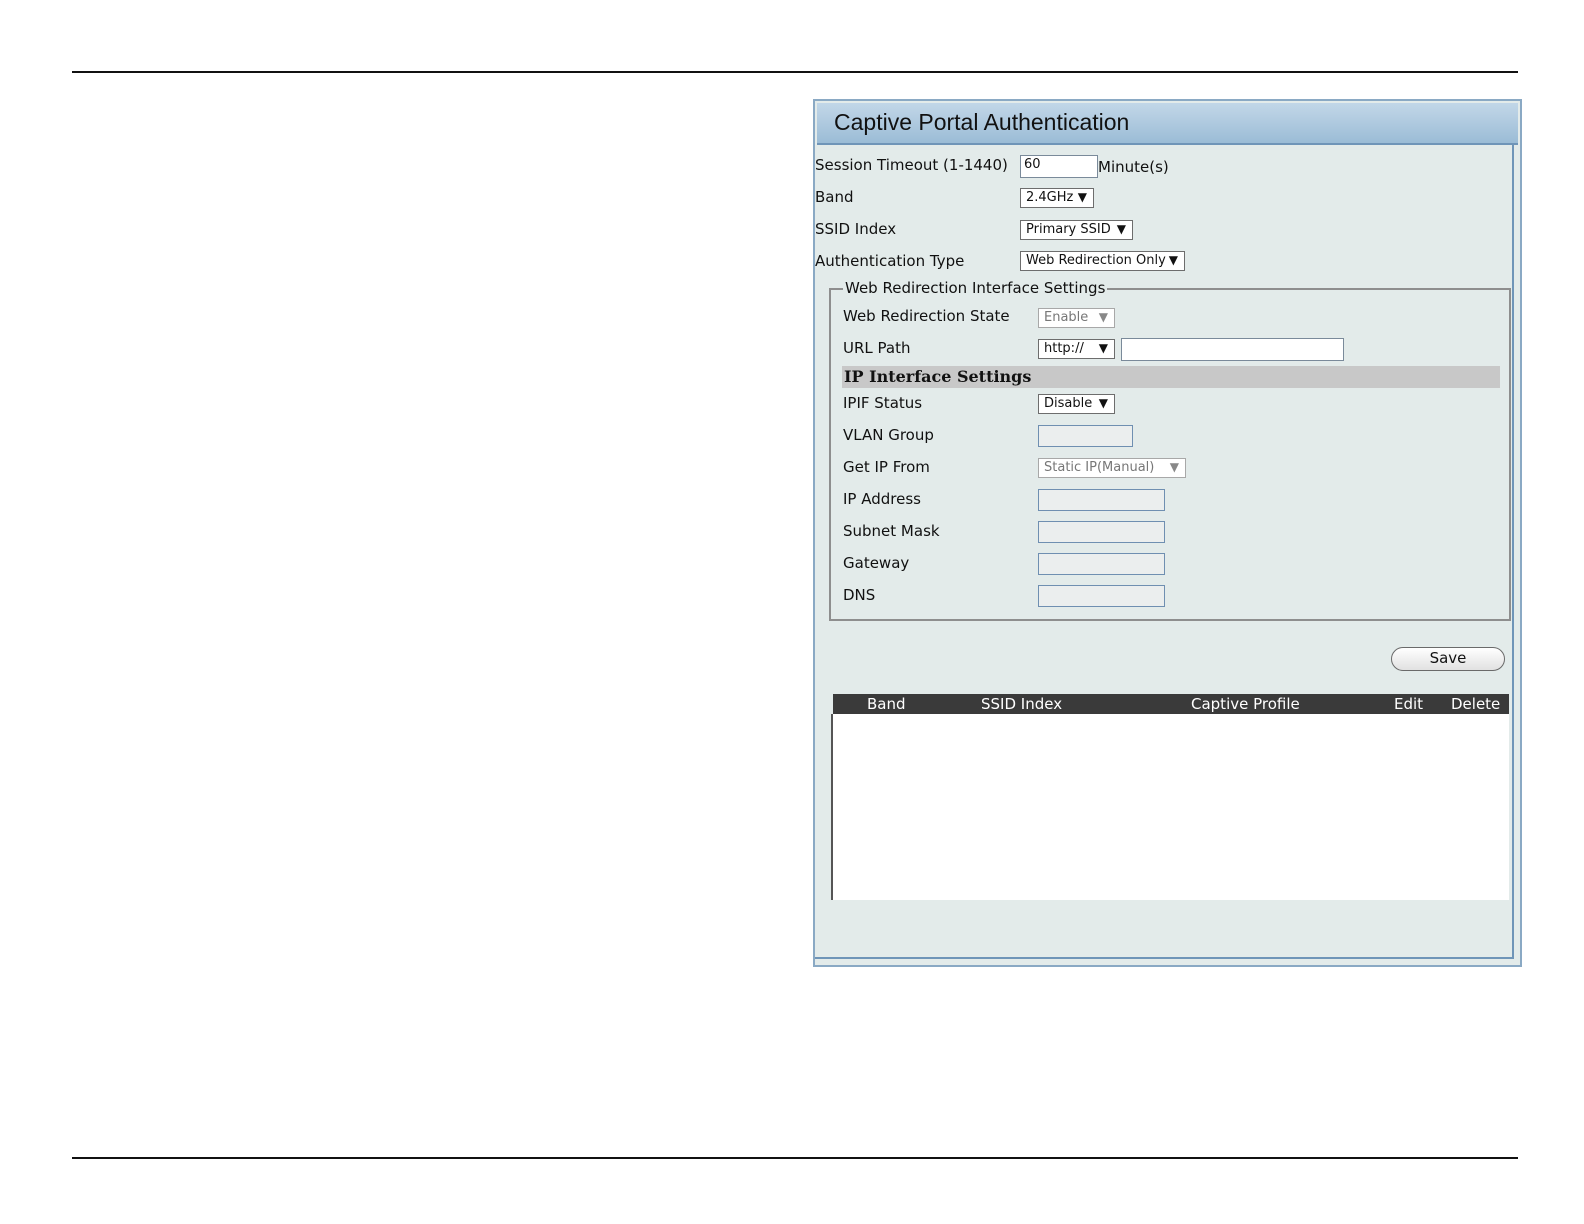  What do you see at coordinates (795, 72) in the screenshot?
I see `top-rule` at bounding box center [795, 72].